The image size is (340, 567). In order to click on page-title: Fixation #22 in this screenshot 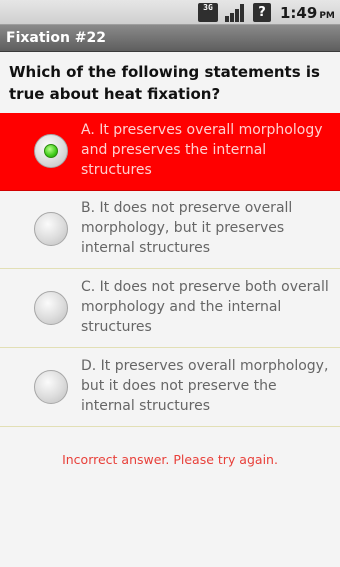, I will do `click(56, 38)`.